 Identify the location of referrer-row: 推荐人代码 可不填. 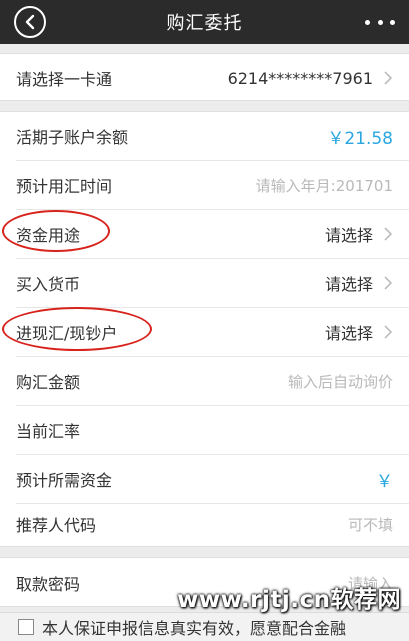
(204, 524).